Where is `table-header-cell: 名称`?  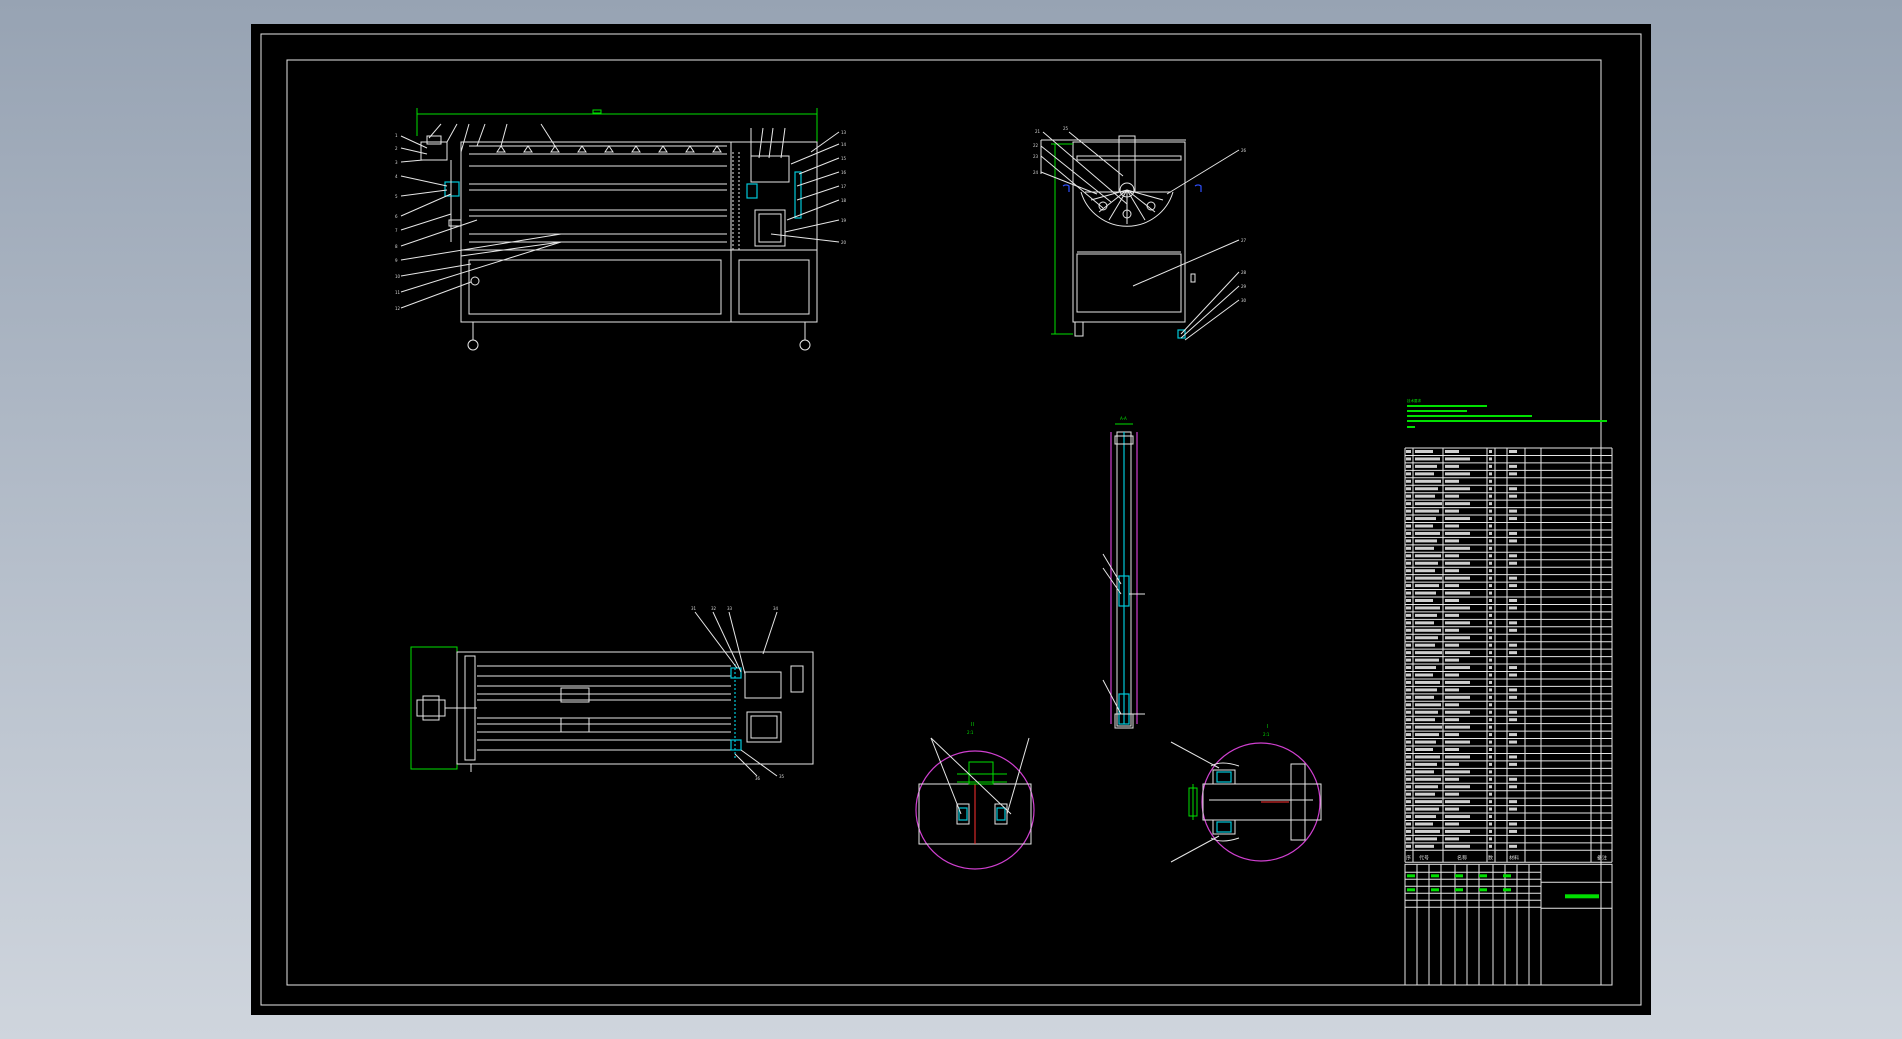 table-header-cell: 名称 is located at coordinates (1462, 857).